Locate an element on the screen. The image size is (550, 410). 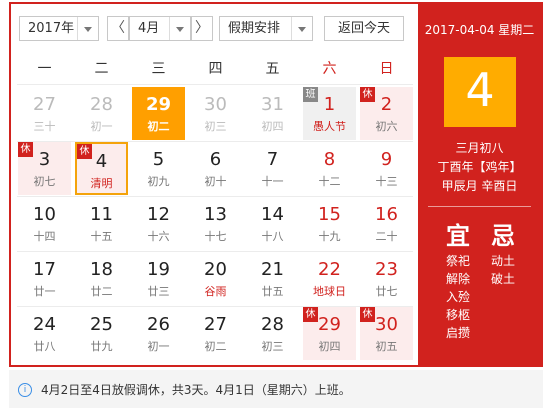
day-cell: 28 初一 is located at coordinates (101, 113).